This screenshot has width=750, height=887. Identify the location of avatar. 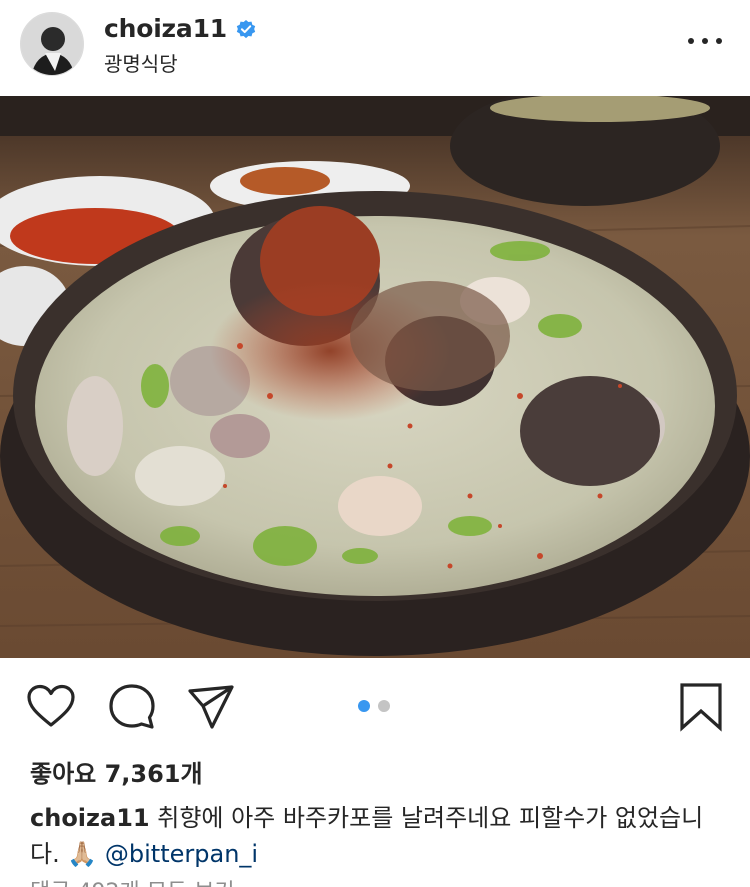
(52, 44).